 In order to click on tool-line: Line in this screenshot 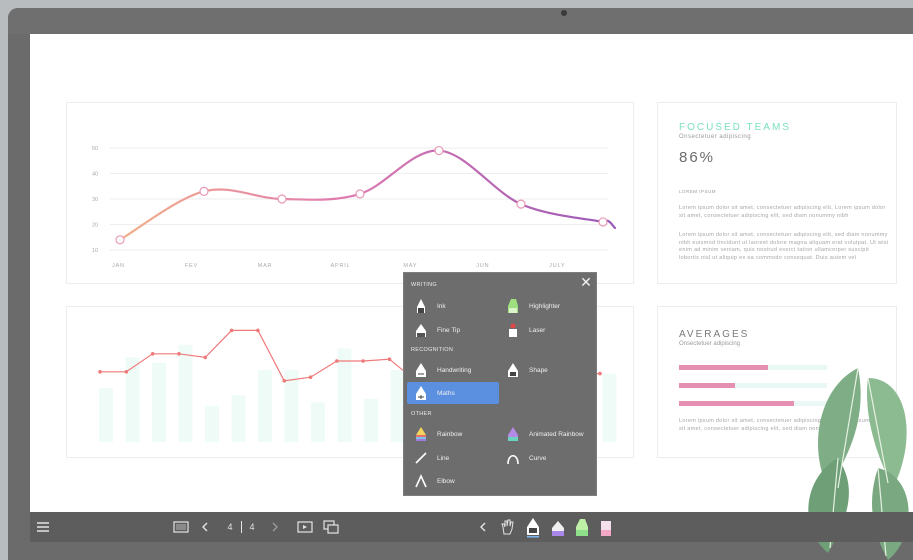, I will do `click(453, 458)`.